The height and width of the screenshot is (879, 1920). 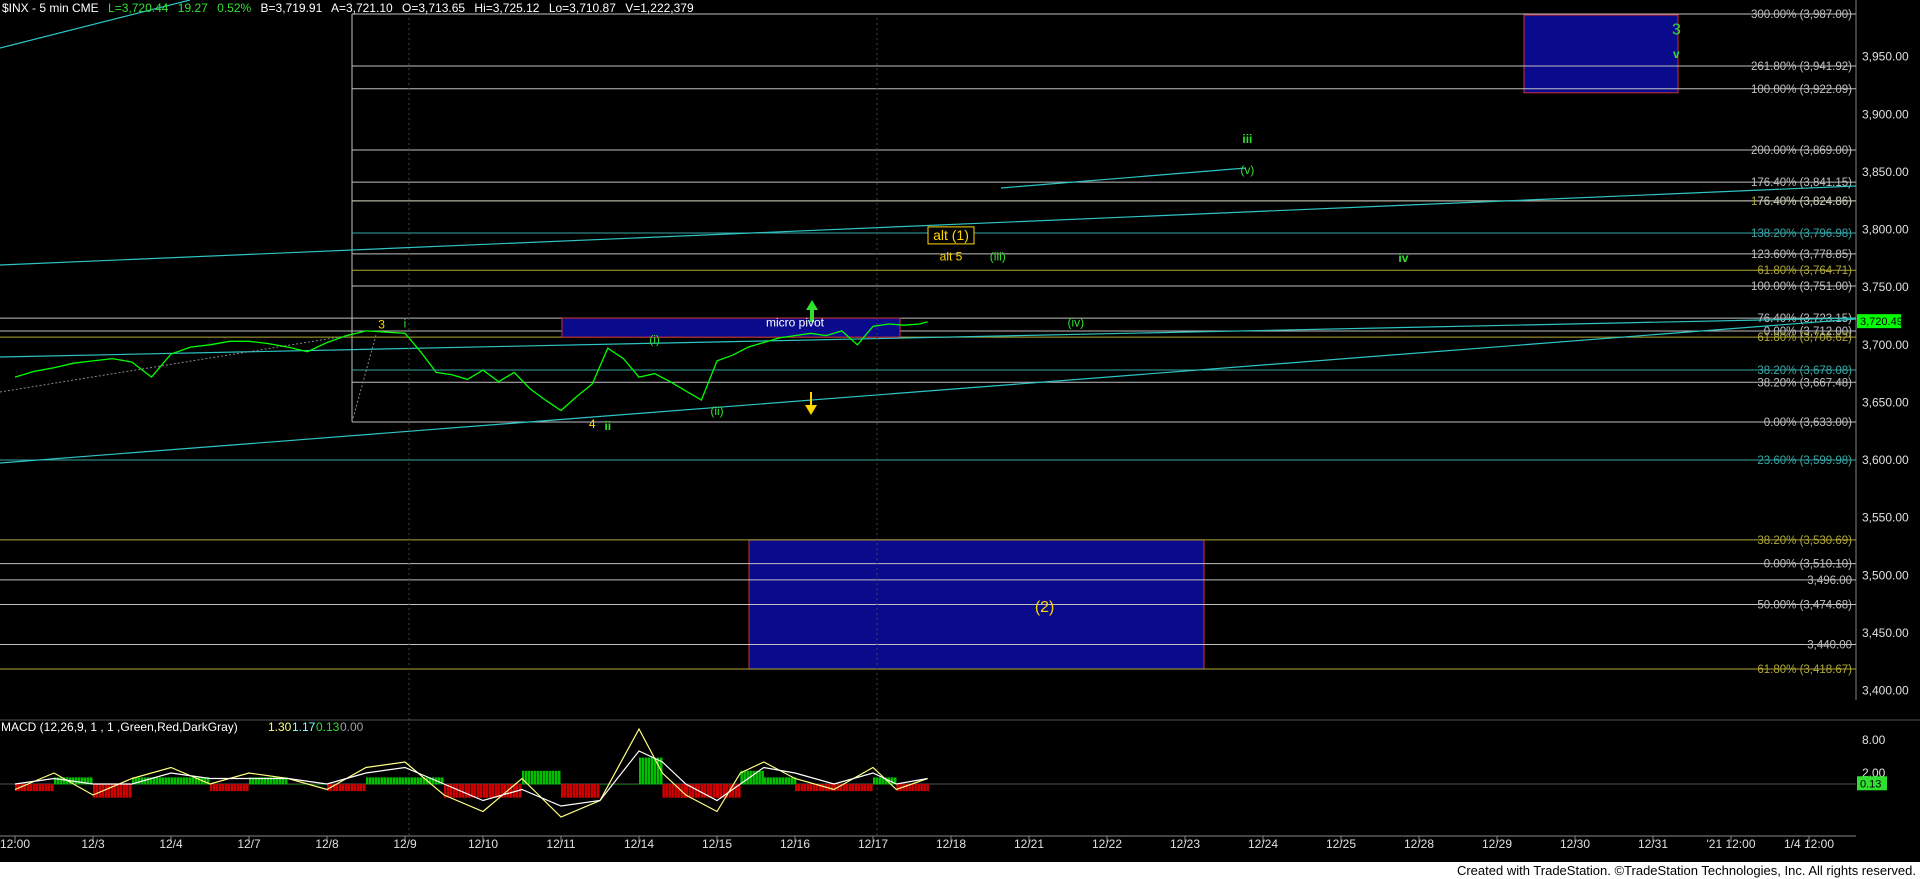 What do you see at coordinates (1808, 423) in the screenshot?
I see `fib-level-label: 0.00% (3,633.00)` at bounding box center [1808, 423].